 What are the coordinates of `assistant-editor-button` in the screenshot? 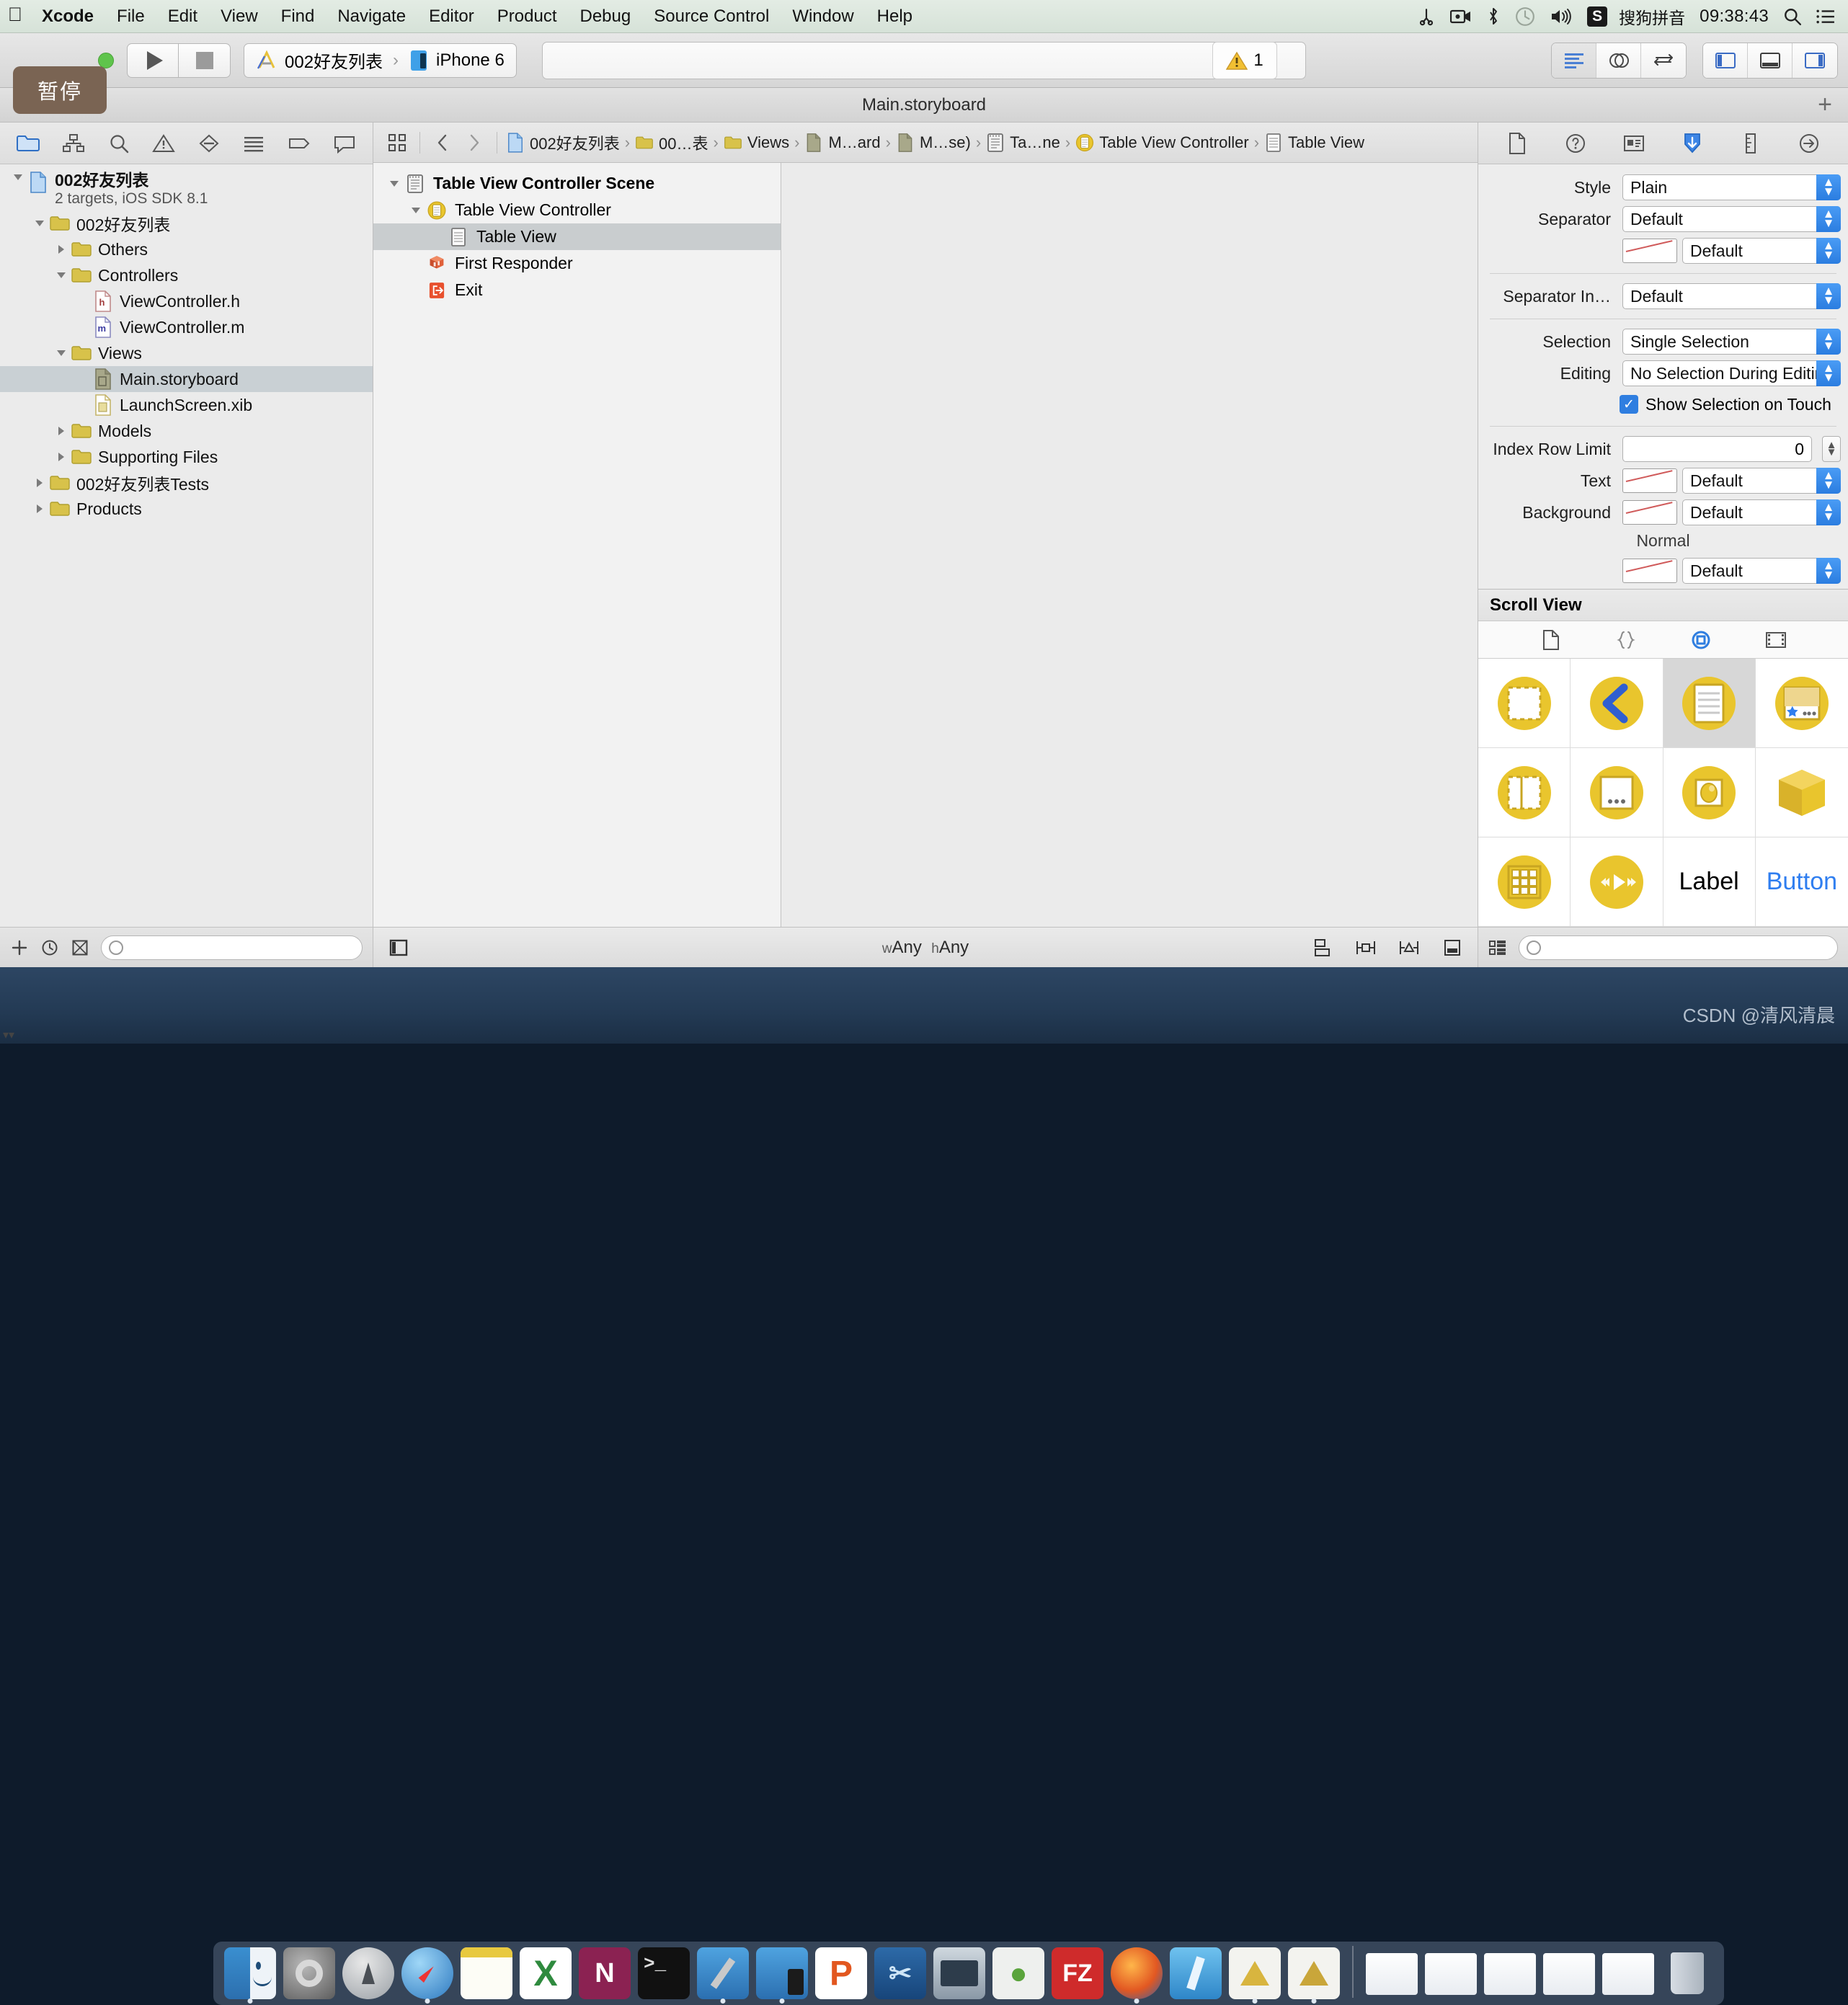 It's located at (1618, 61).